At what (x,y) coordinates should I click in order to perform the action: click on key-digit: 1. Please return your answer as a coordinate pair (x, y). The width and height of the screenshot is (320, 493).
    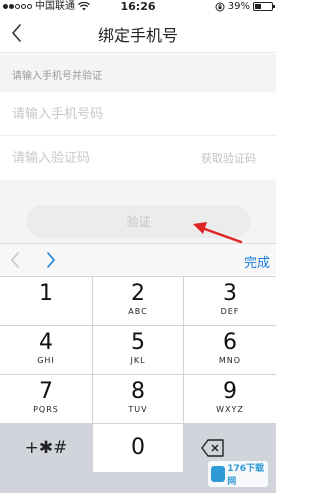
    Looking at the image, I should click on (46, 293).